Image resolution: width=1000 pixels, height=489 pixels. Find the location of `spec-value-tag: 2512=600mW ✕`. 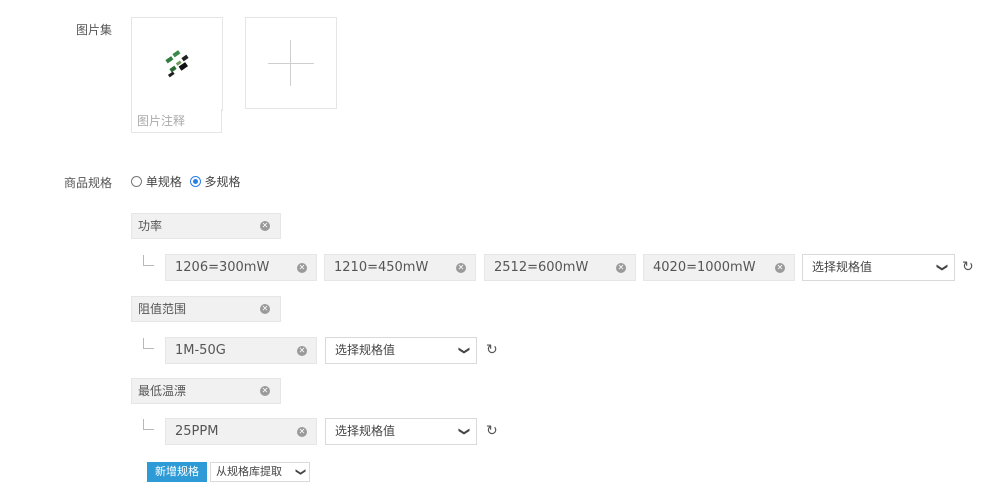

spec-value-tag: 2512=600mW ✕ is located at coordinates (560, 267).